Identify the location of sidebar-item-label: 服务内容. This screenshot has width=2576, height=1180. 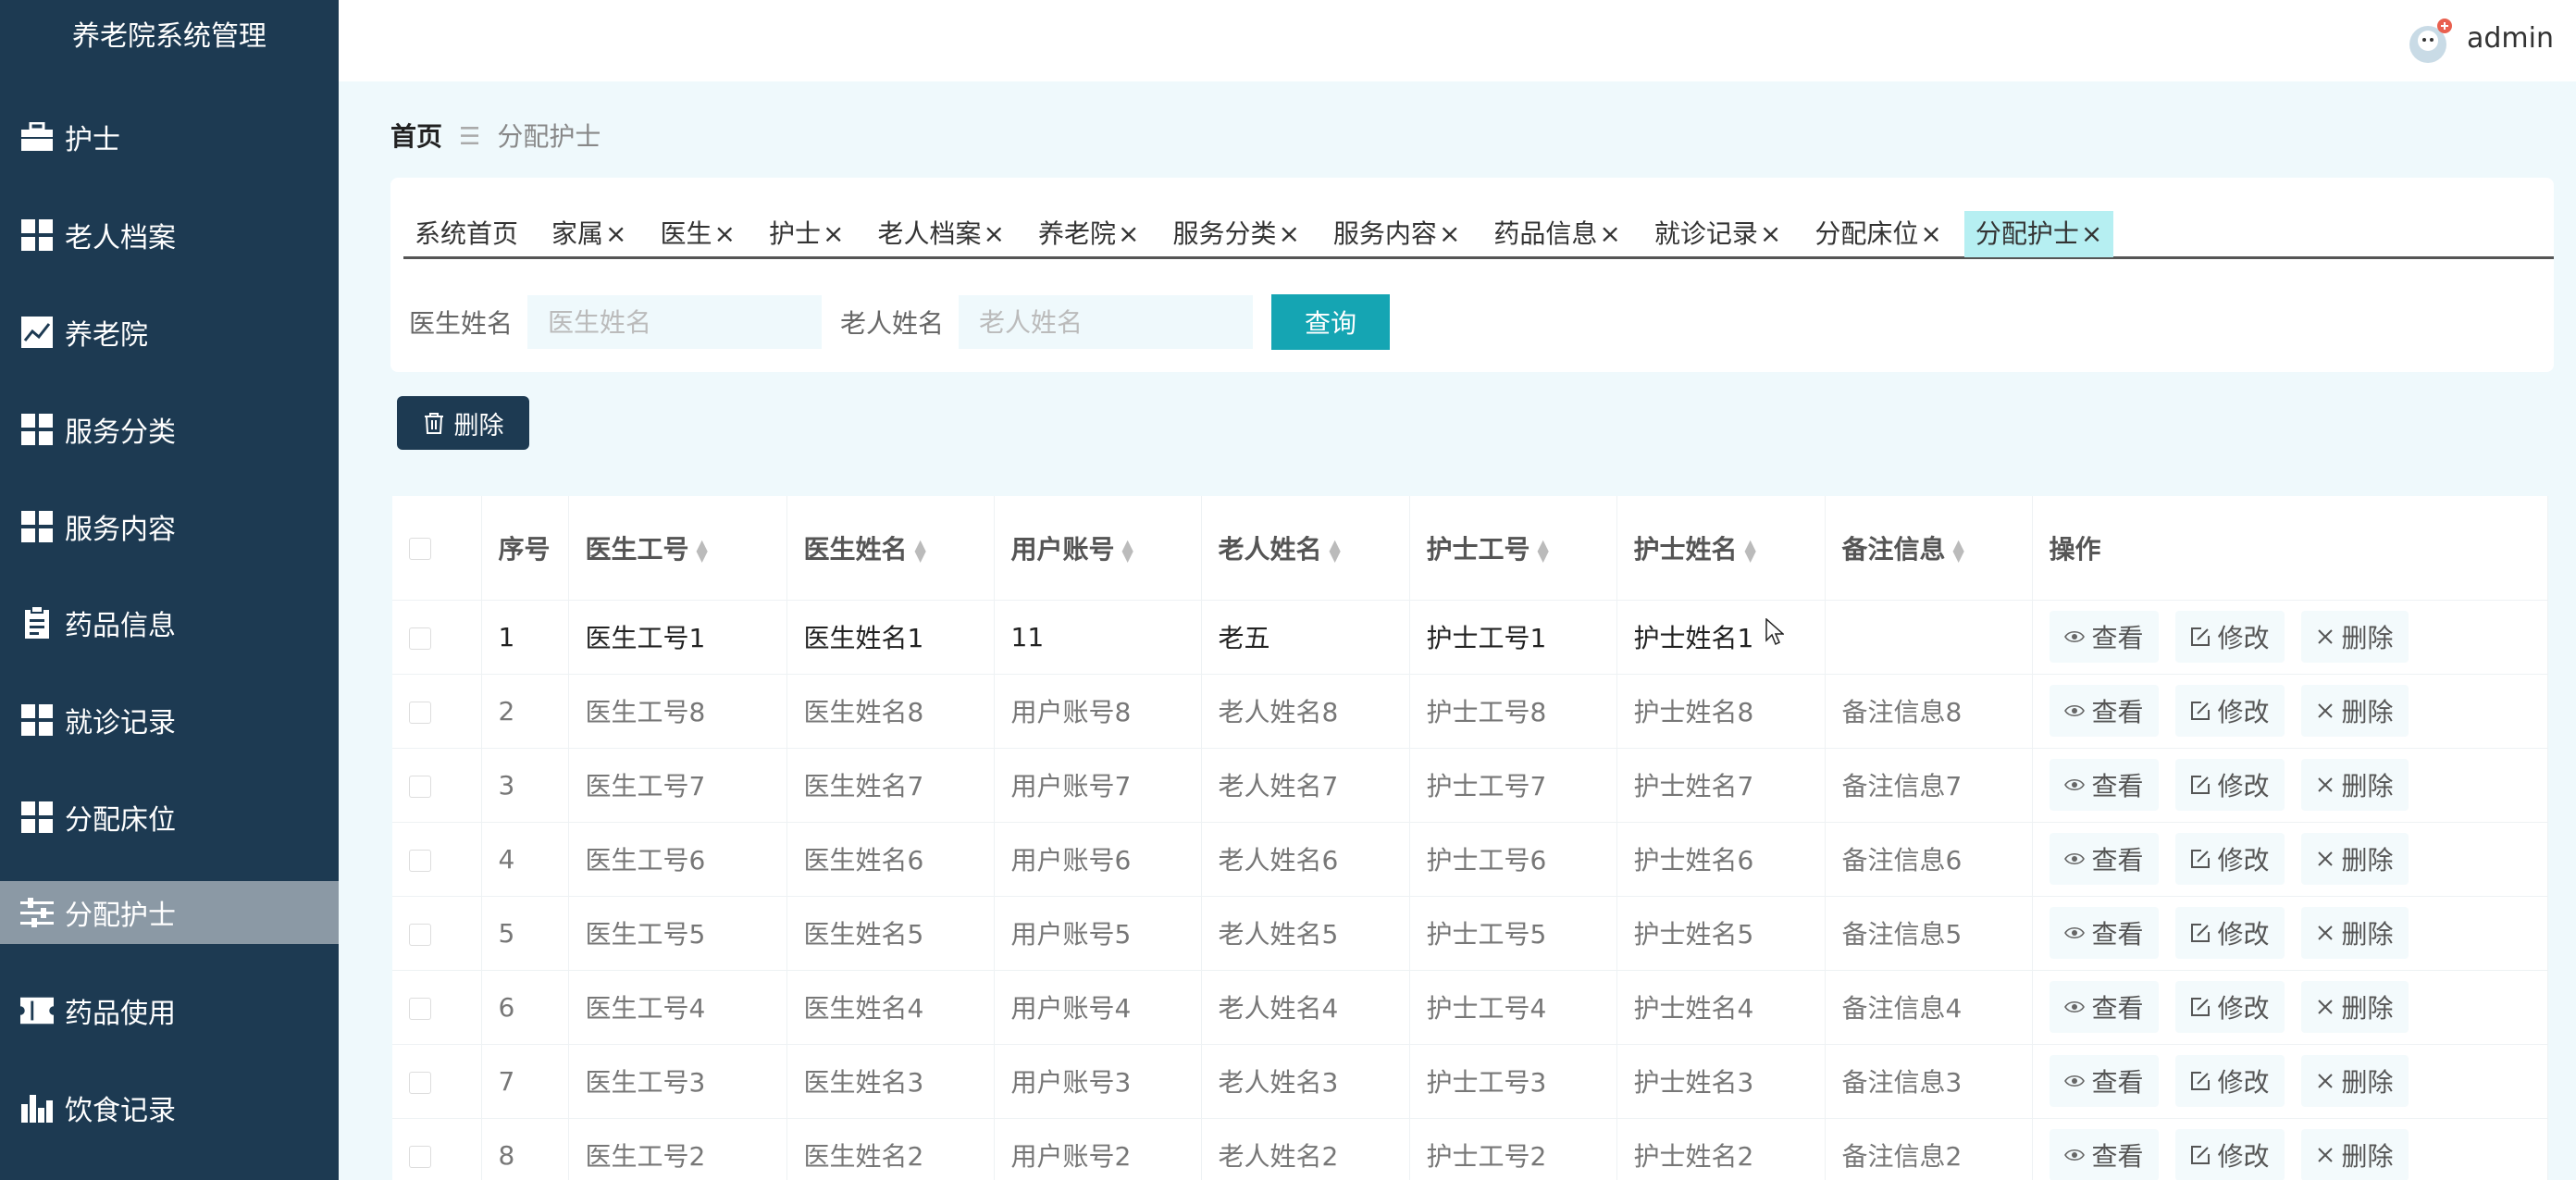
(120, 530).